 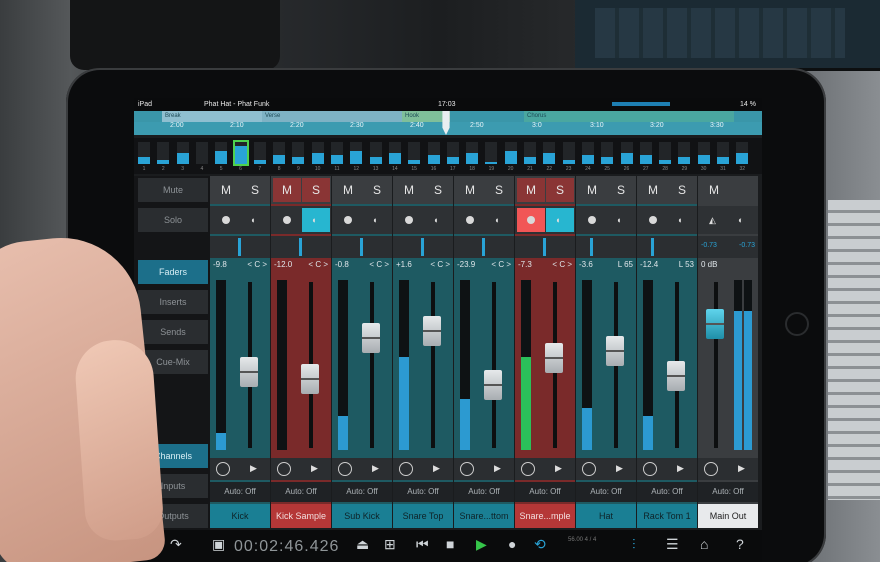 I want to click on section-chorus: Chorus, so click(x=629, y=116).